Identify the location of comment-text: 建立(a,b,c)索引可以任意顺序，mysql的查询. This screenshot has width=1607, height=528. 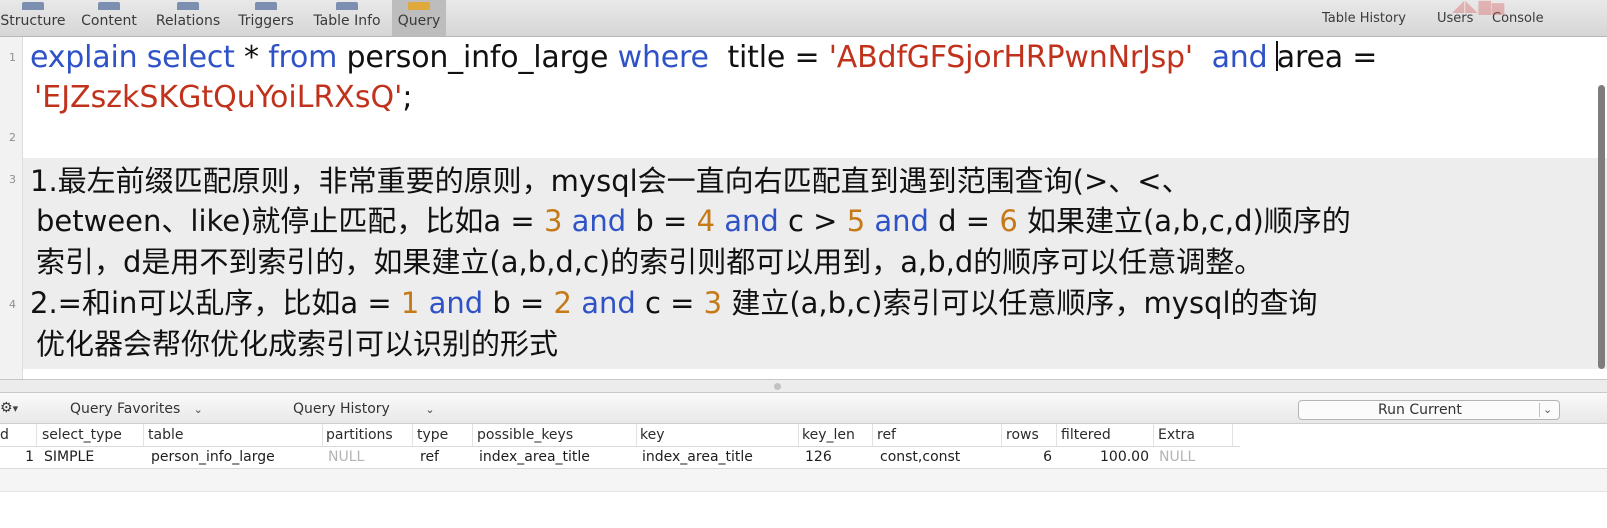
(1024, 303).